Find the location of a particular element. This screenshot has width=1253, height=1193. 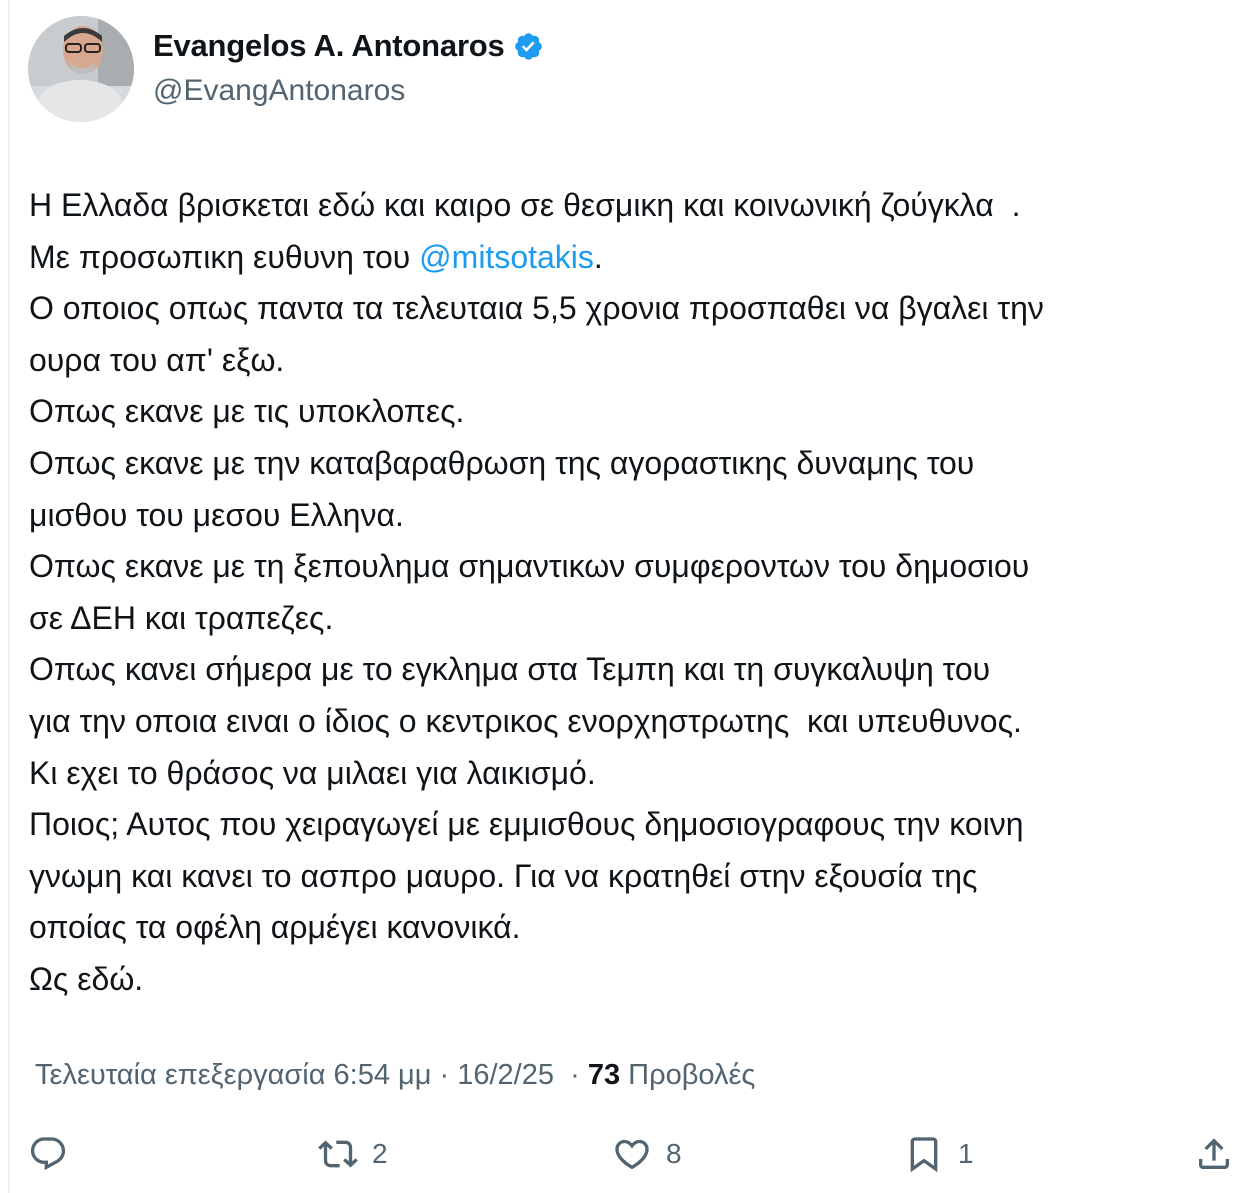

reply-button is located at coordinates (55, 1154).